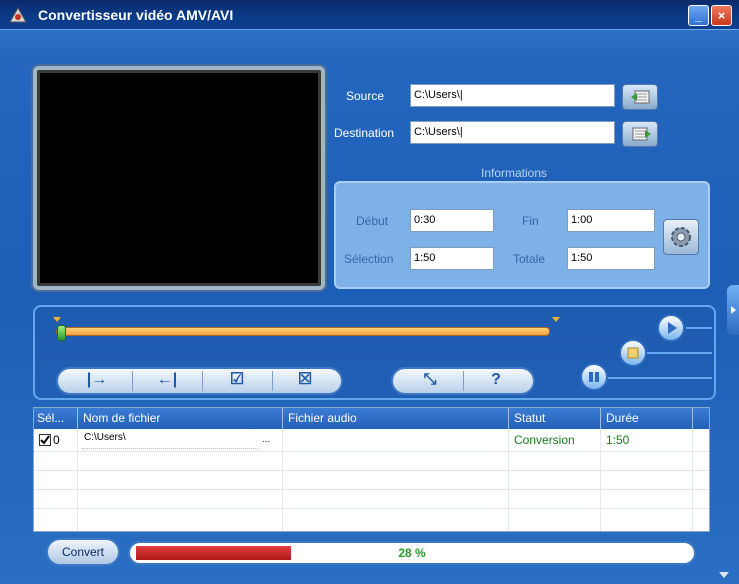 This screenshot has height=584, width=739. I want to click on pause-button, so click(594, 377).